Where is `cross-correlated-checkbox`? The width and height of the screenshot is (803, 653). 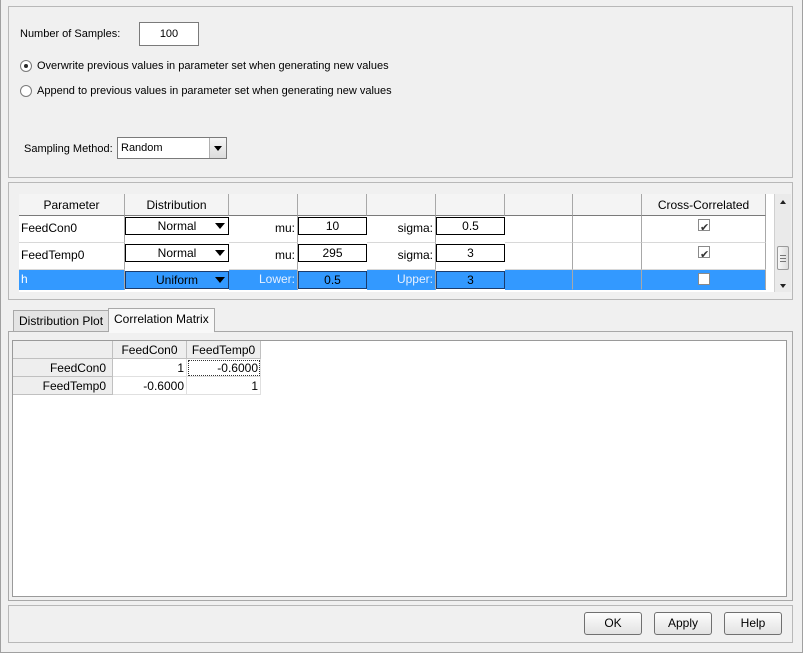 cross-correlated-checkbox is located at coordinates (704, 279).